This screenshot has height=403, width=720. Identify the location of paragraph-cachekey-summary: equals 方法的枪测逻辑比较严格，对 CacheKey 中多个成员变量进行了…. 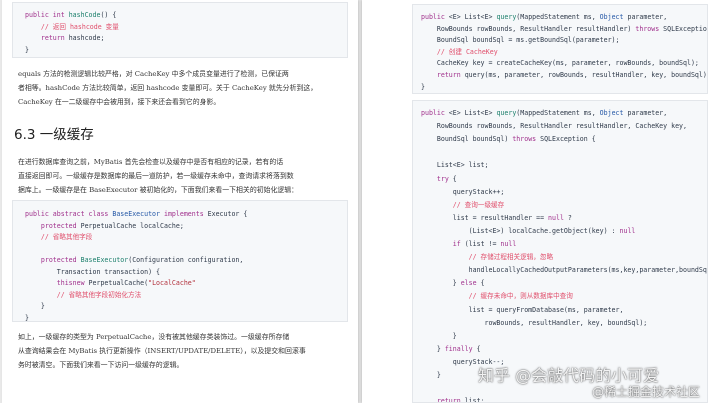
(167, 88).